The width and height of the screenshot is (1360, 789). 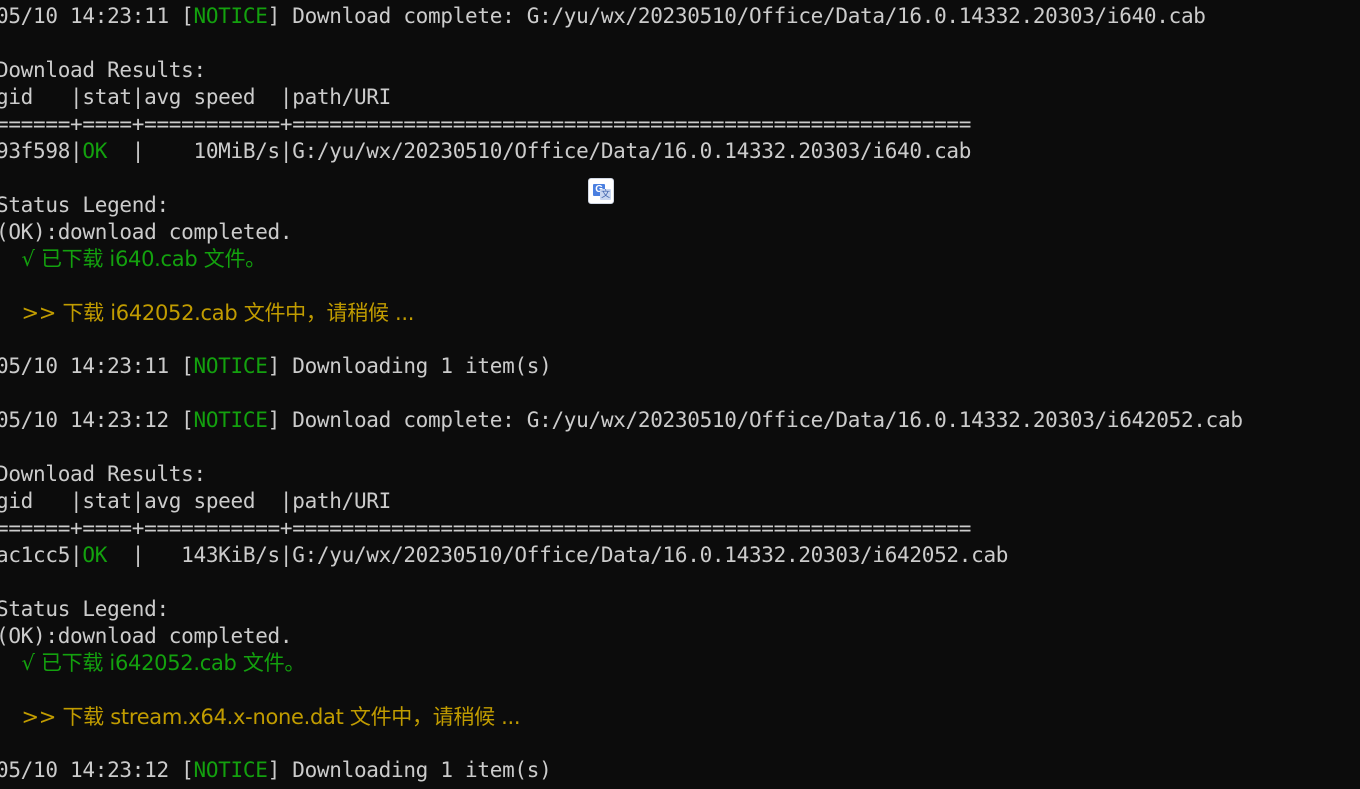 What do you see at coordinates (41, 555) in the screenshot?
I see `row-gid: ac1cc5|` at bounding box center [41, 555].